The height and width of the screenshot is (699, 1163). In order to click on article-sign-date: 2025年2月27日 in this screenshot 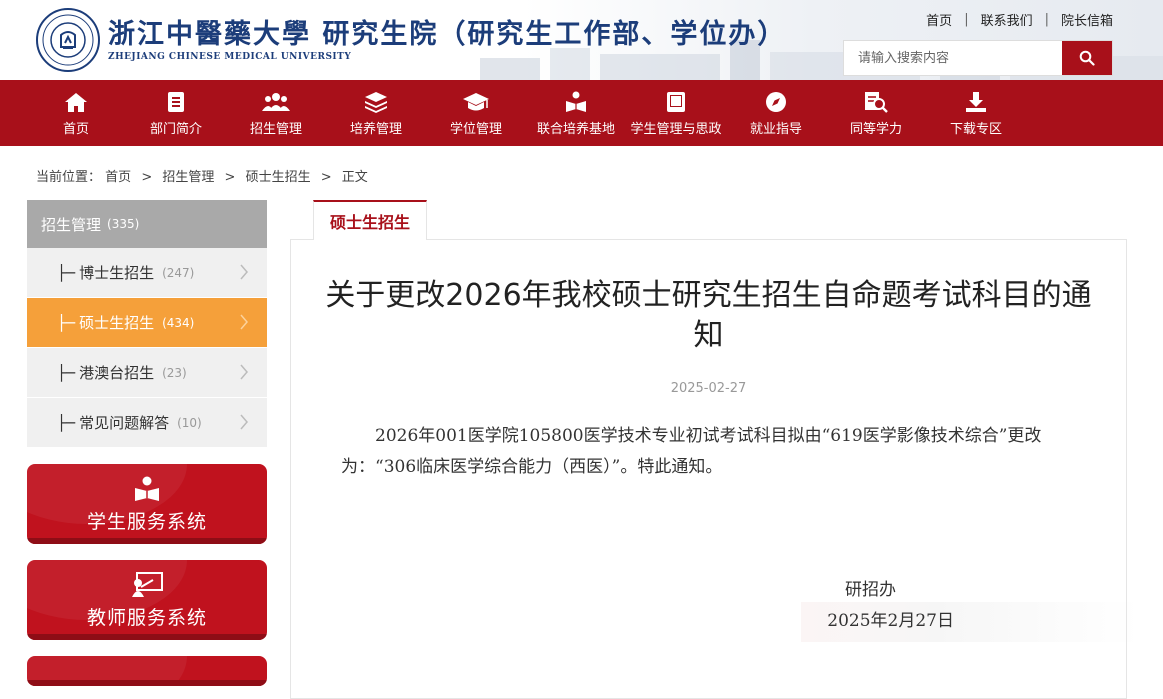, I will do `click(890, 621)`.